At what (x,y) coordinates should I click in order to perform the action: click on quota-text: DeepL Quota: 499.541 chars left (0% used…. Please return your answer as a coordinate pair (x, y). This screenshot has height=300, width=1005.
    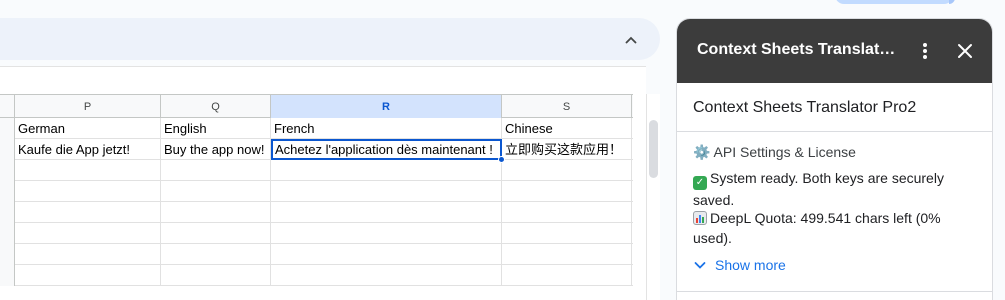
    Looking at the image, I should click on (817, 228).